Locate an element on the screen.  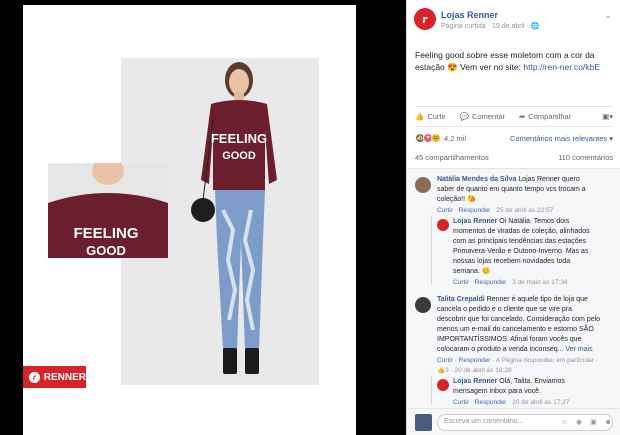
comment-footer: Curtir · Responder · 3 de maio às 17:34 is located at coordinates (510, 282).